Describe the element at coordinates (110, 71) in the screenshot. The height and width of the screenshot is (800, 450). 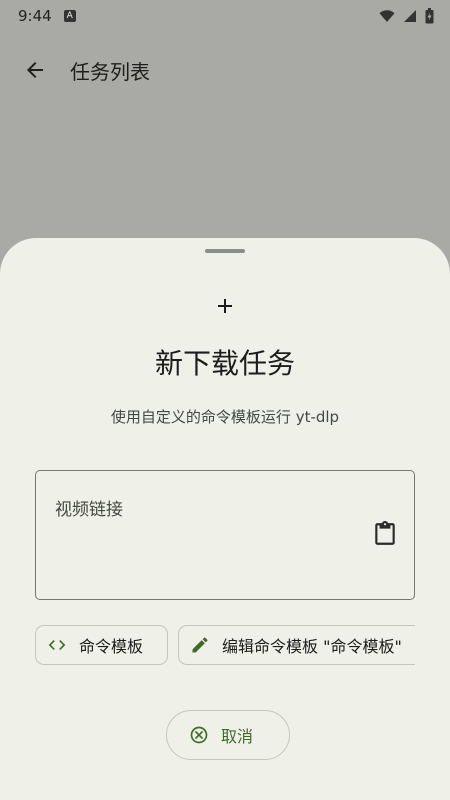
I see `app-title: 任务列表` at that location.